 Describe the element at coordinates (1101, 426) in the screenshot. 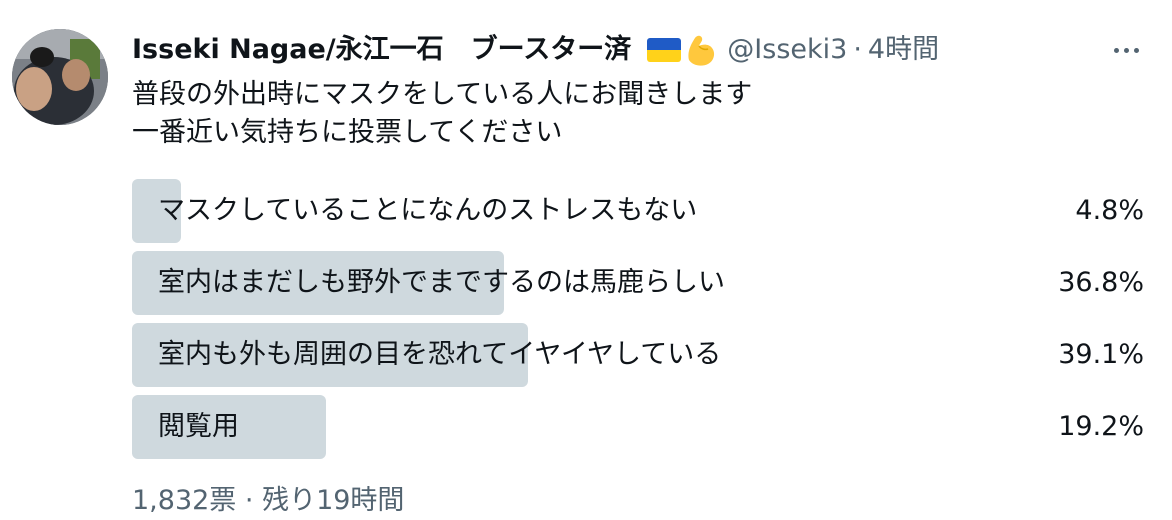

I see `poll-option-percent: 19.2%` at that location.